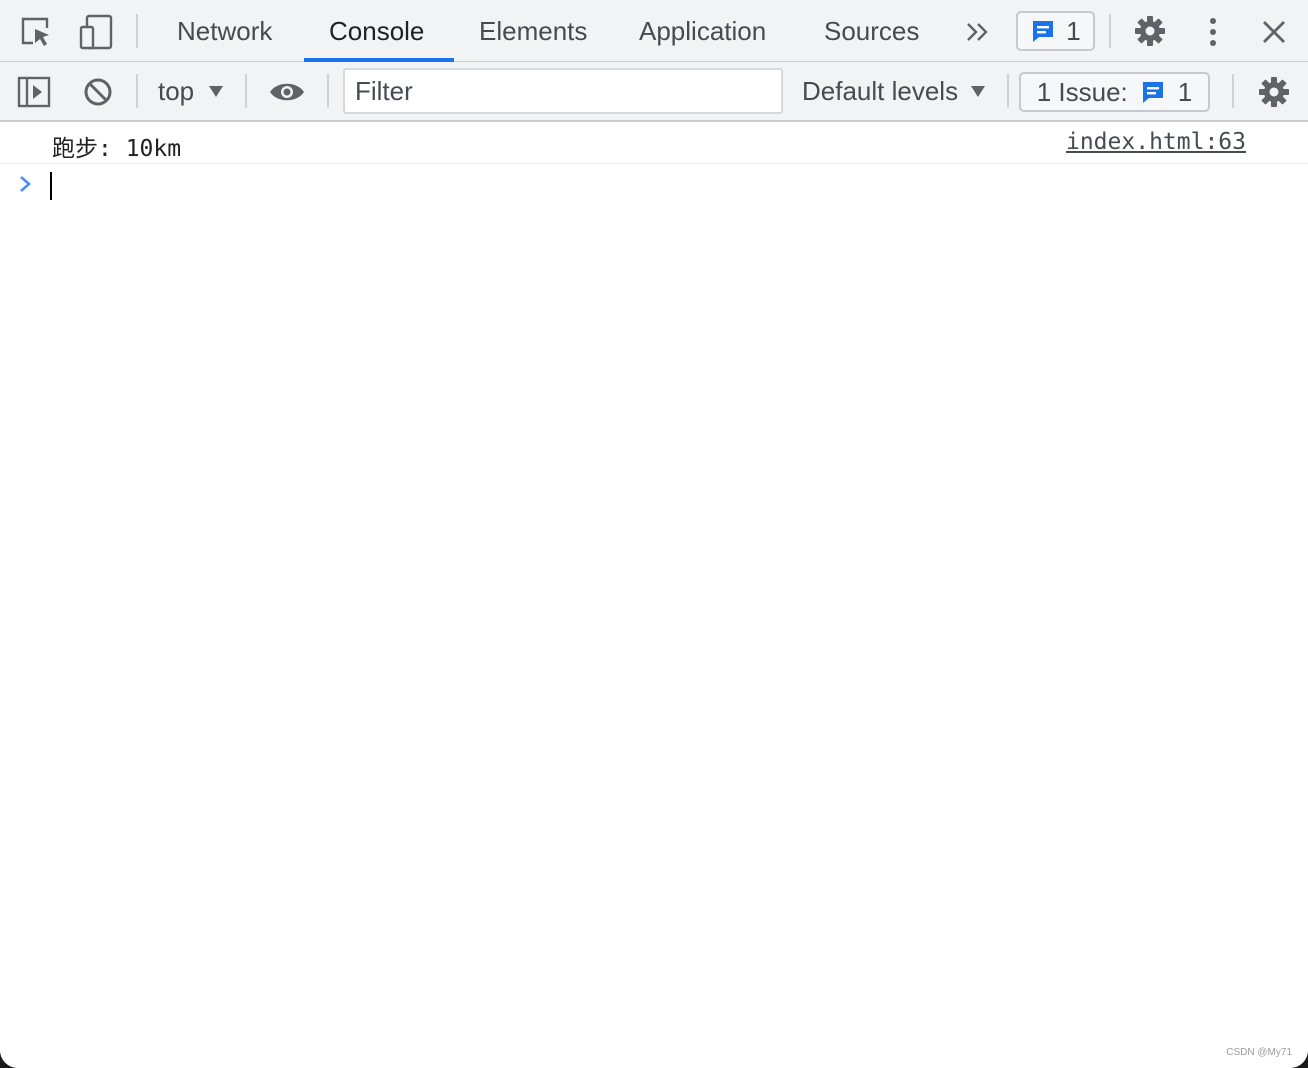  Describe the element at coordinates (287, 92) in the screenshot. I see `live-expression-eye-icon` at that location.